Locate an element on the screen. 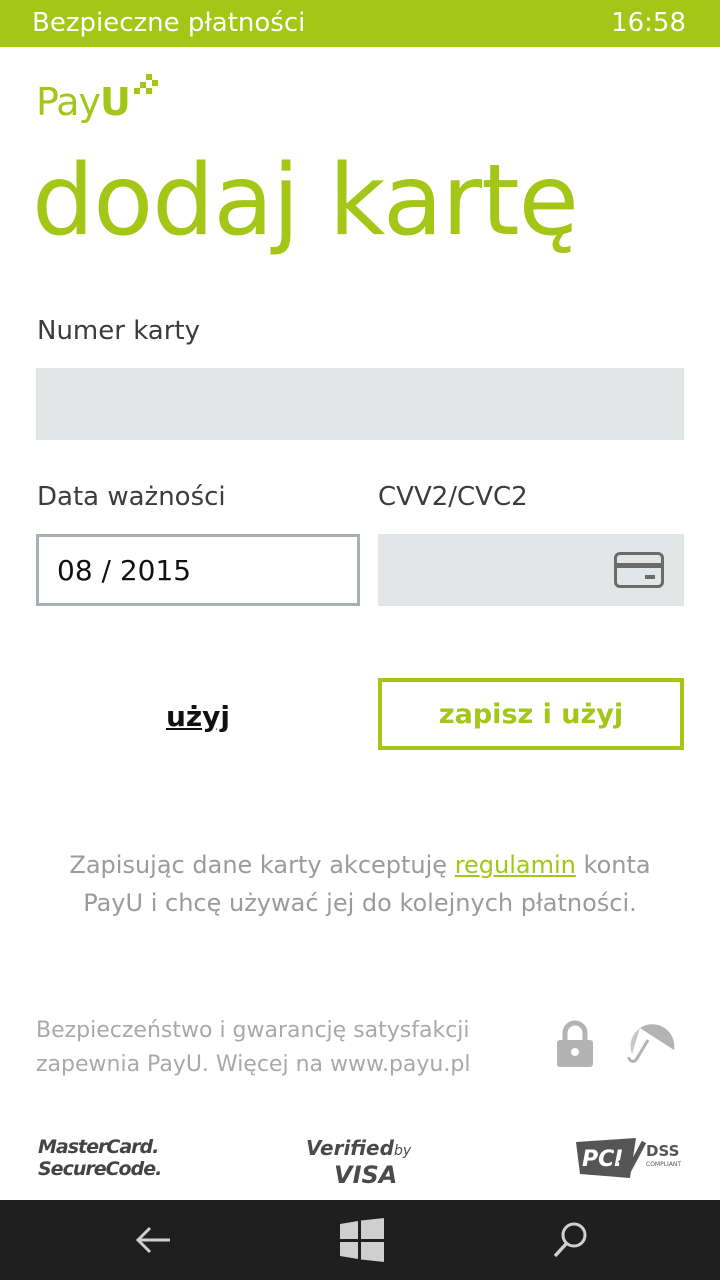 This screenshot has width=720, height=1280. status-time: 16:58 is located at coordinates (648, 23).